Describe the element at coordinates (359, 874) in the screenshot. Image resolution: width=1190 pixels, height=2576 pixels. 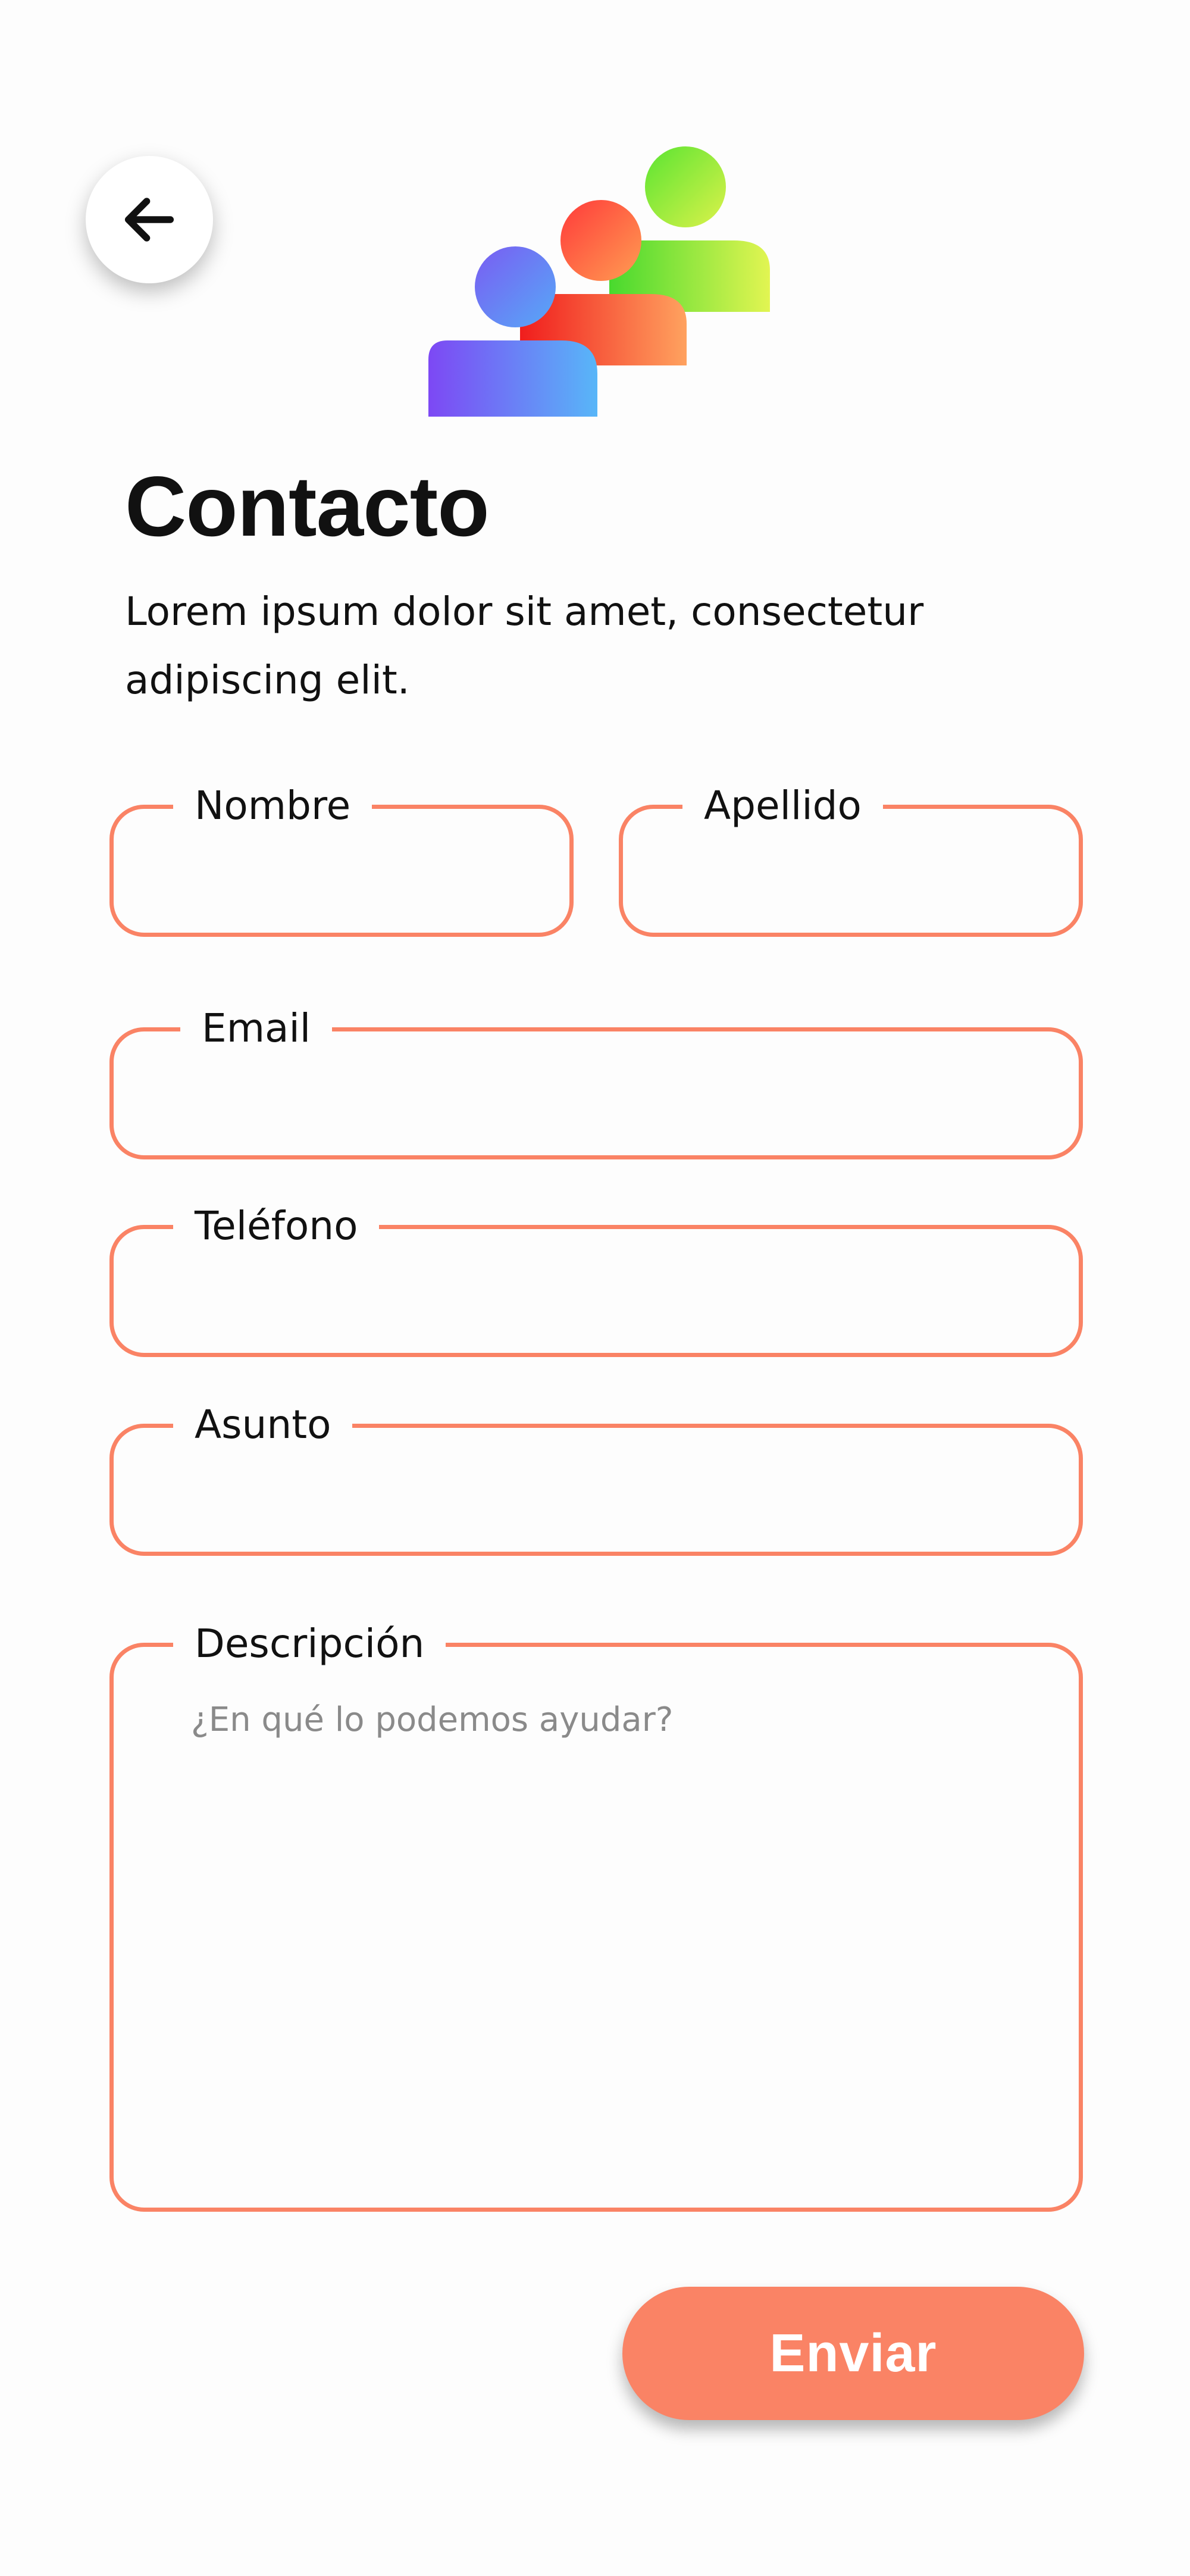
I see `first-name-input` at that location.